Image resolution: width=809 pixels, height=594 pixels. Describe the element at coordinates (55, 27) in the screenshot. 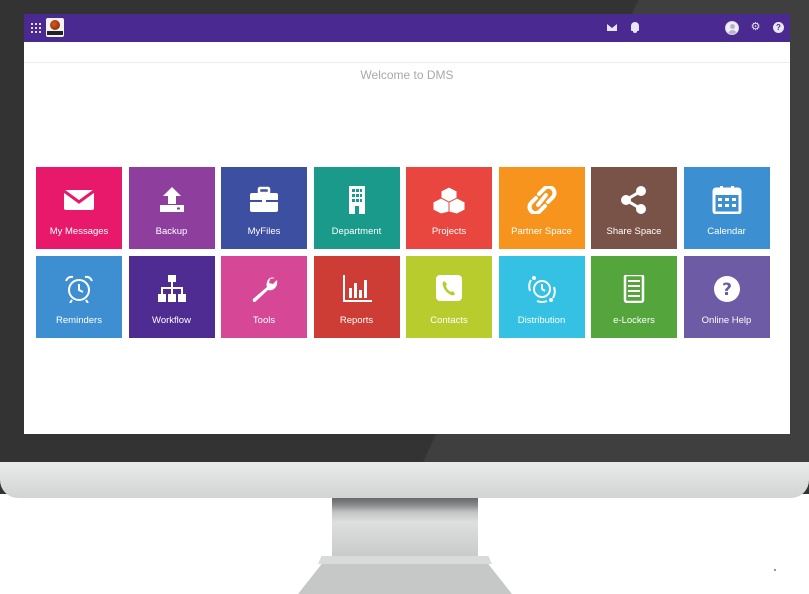

I see `app-logo` at that location.